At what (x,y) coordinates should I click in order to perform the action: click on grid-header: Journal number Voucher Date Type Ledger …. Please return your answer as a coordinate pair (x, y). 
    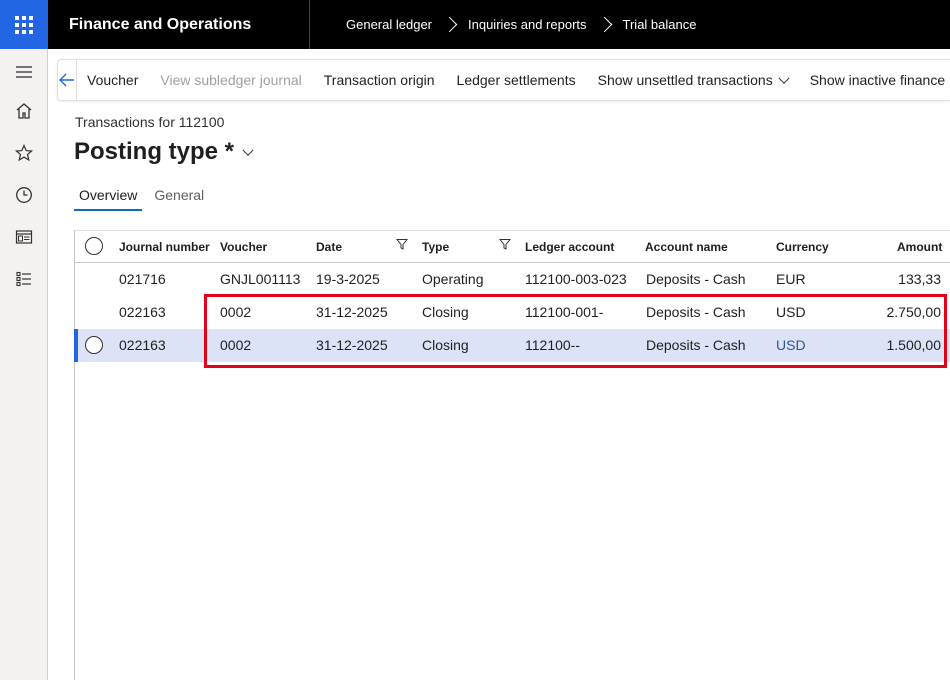
    Looking at the image, I should click on (512, 247).